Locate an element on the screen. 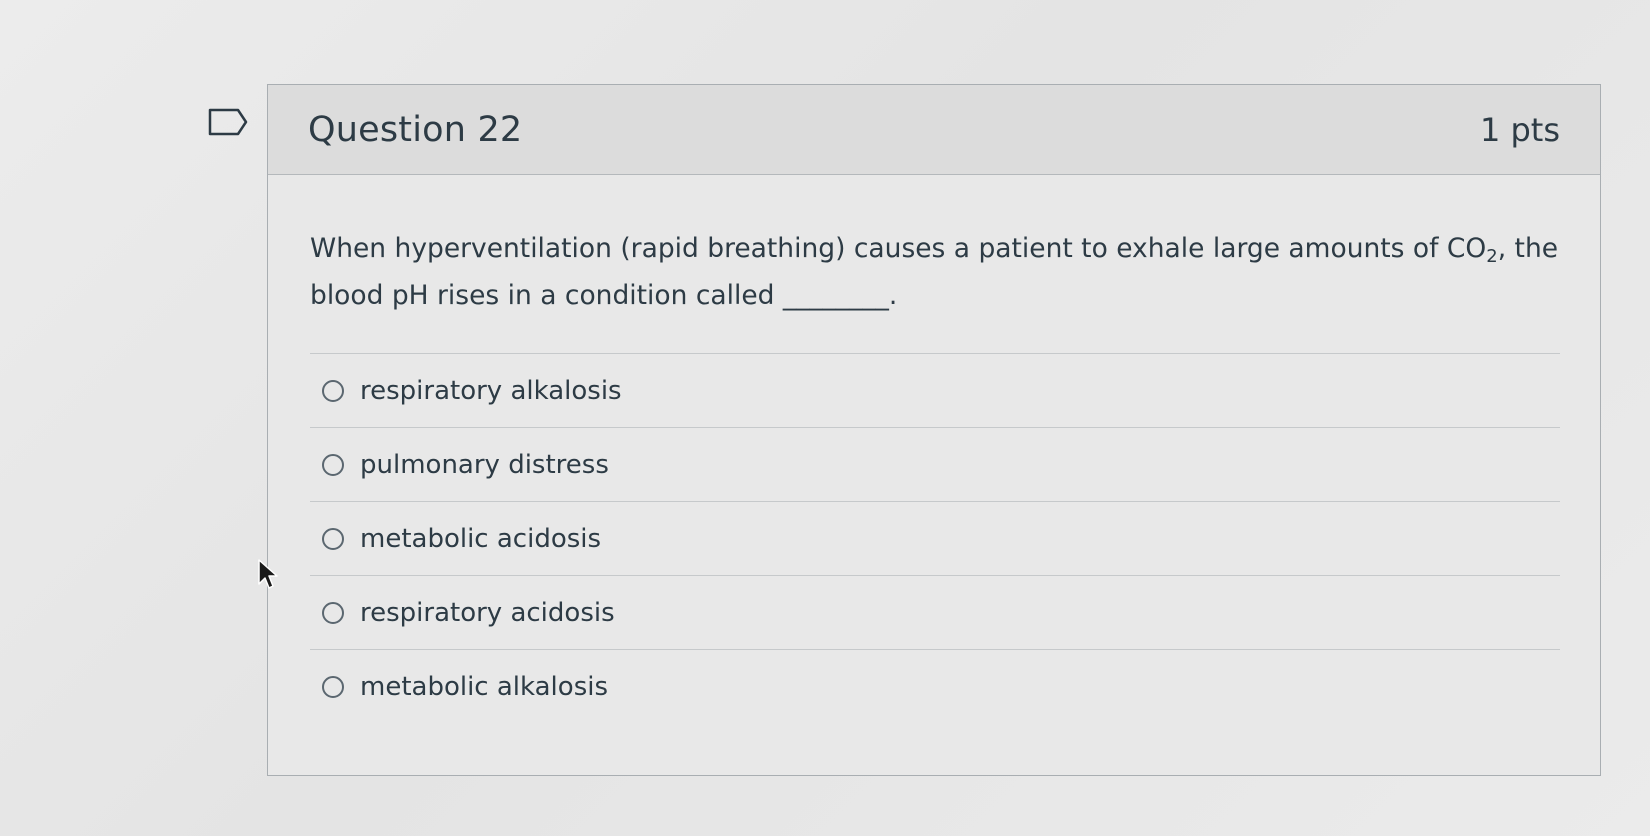  answer-label: respiratory acidosis is located at coordinates (487, 612).